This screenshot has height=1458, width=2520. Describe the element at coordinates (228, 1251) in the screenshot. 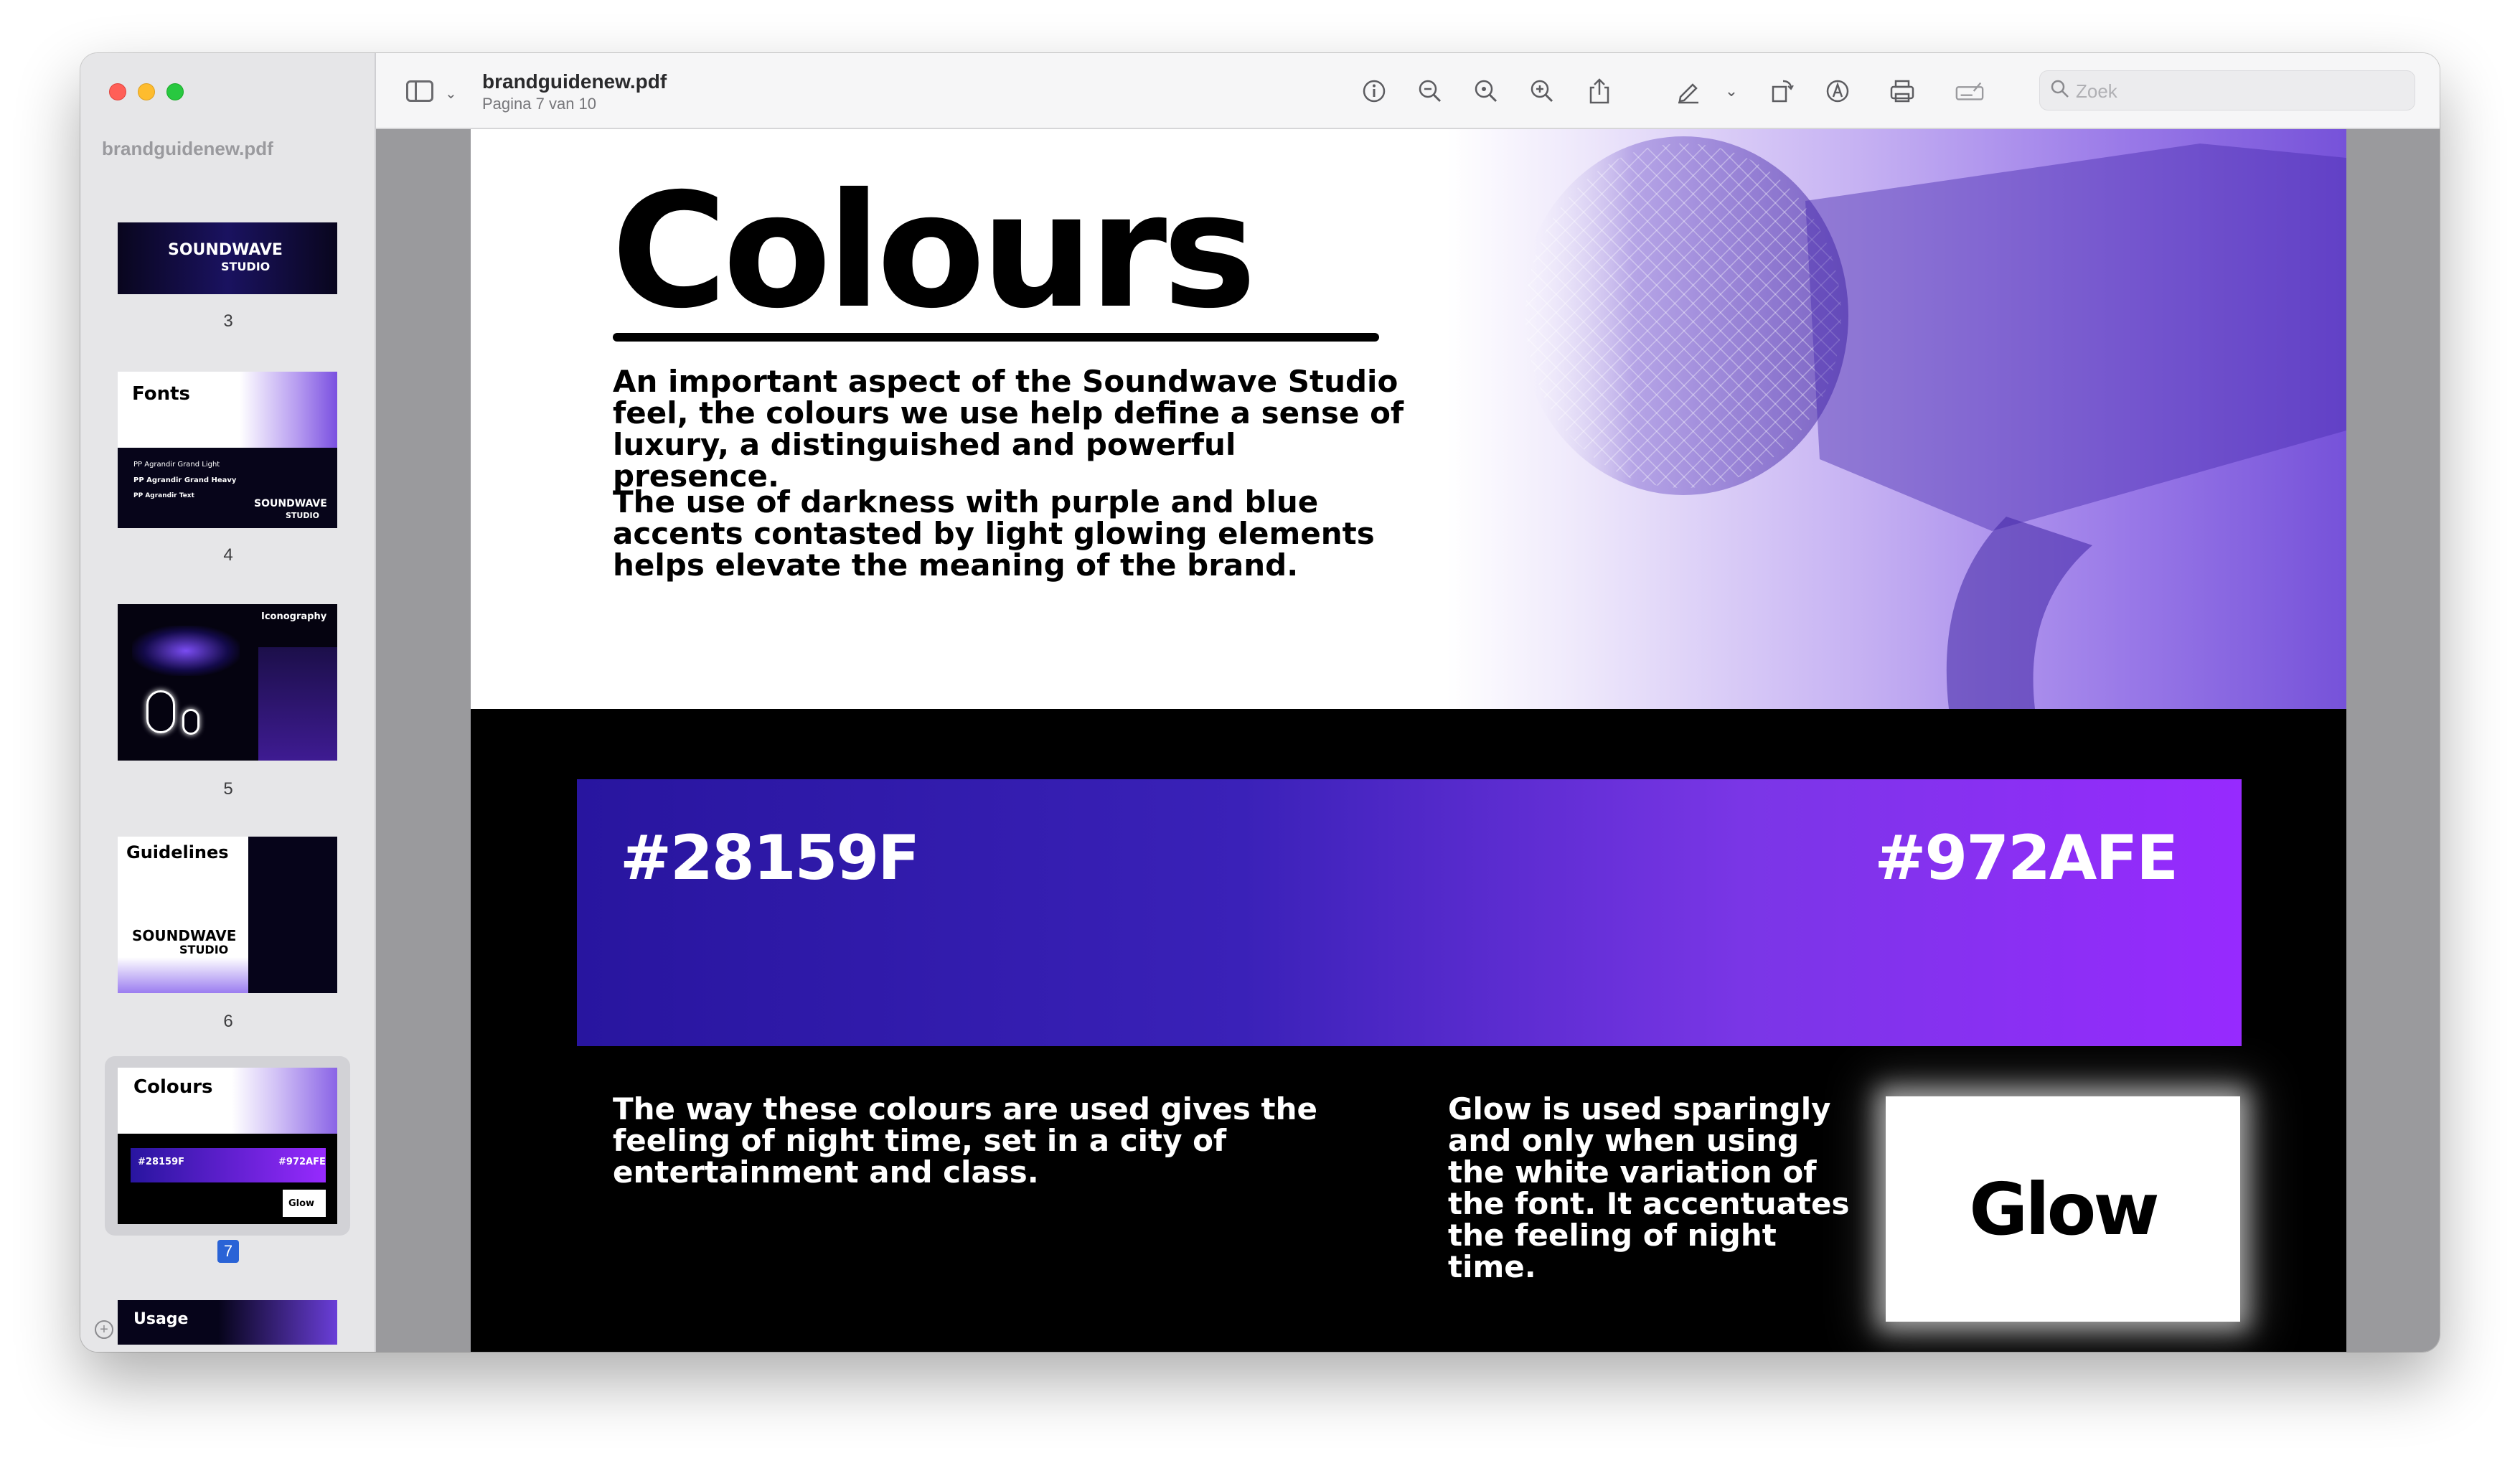

I see `thumbnail-page-number-selected: 7` at that location.